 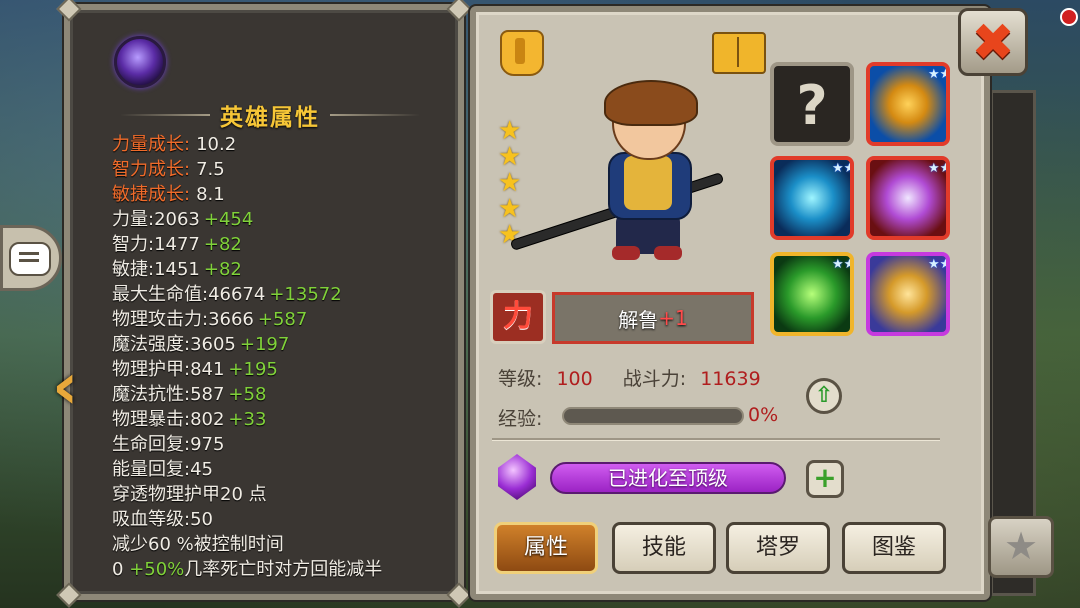 What do you see at coordinates (574, 379) in the screenshot?
I see `level-value: 100` at bounding box center [574, 379].